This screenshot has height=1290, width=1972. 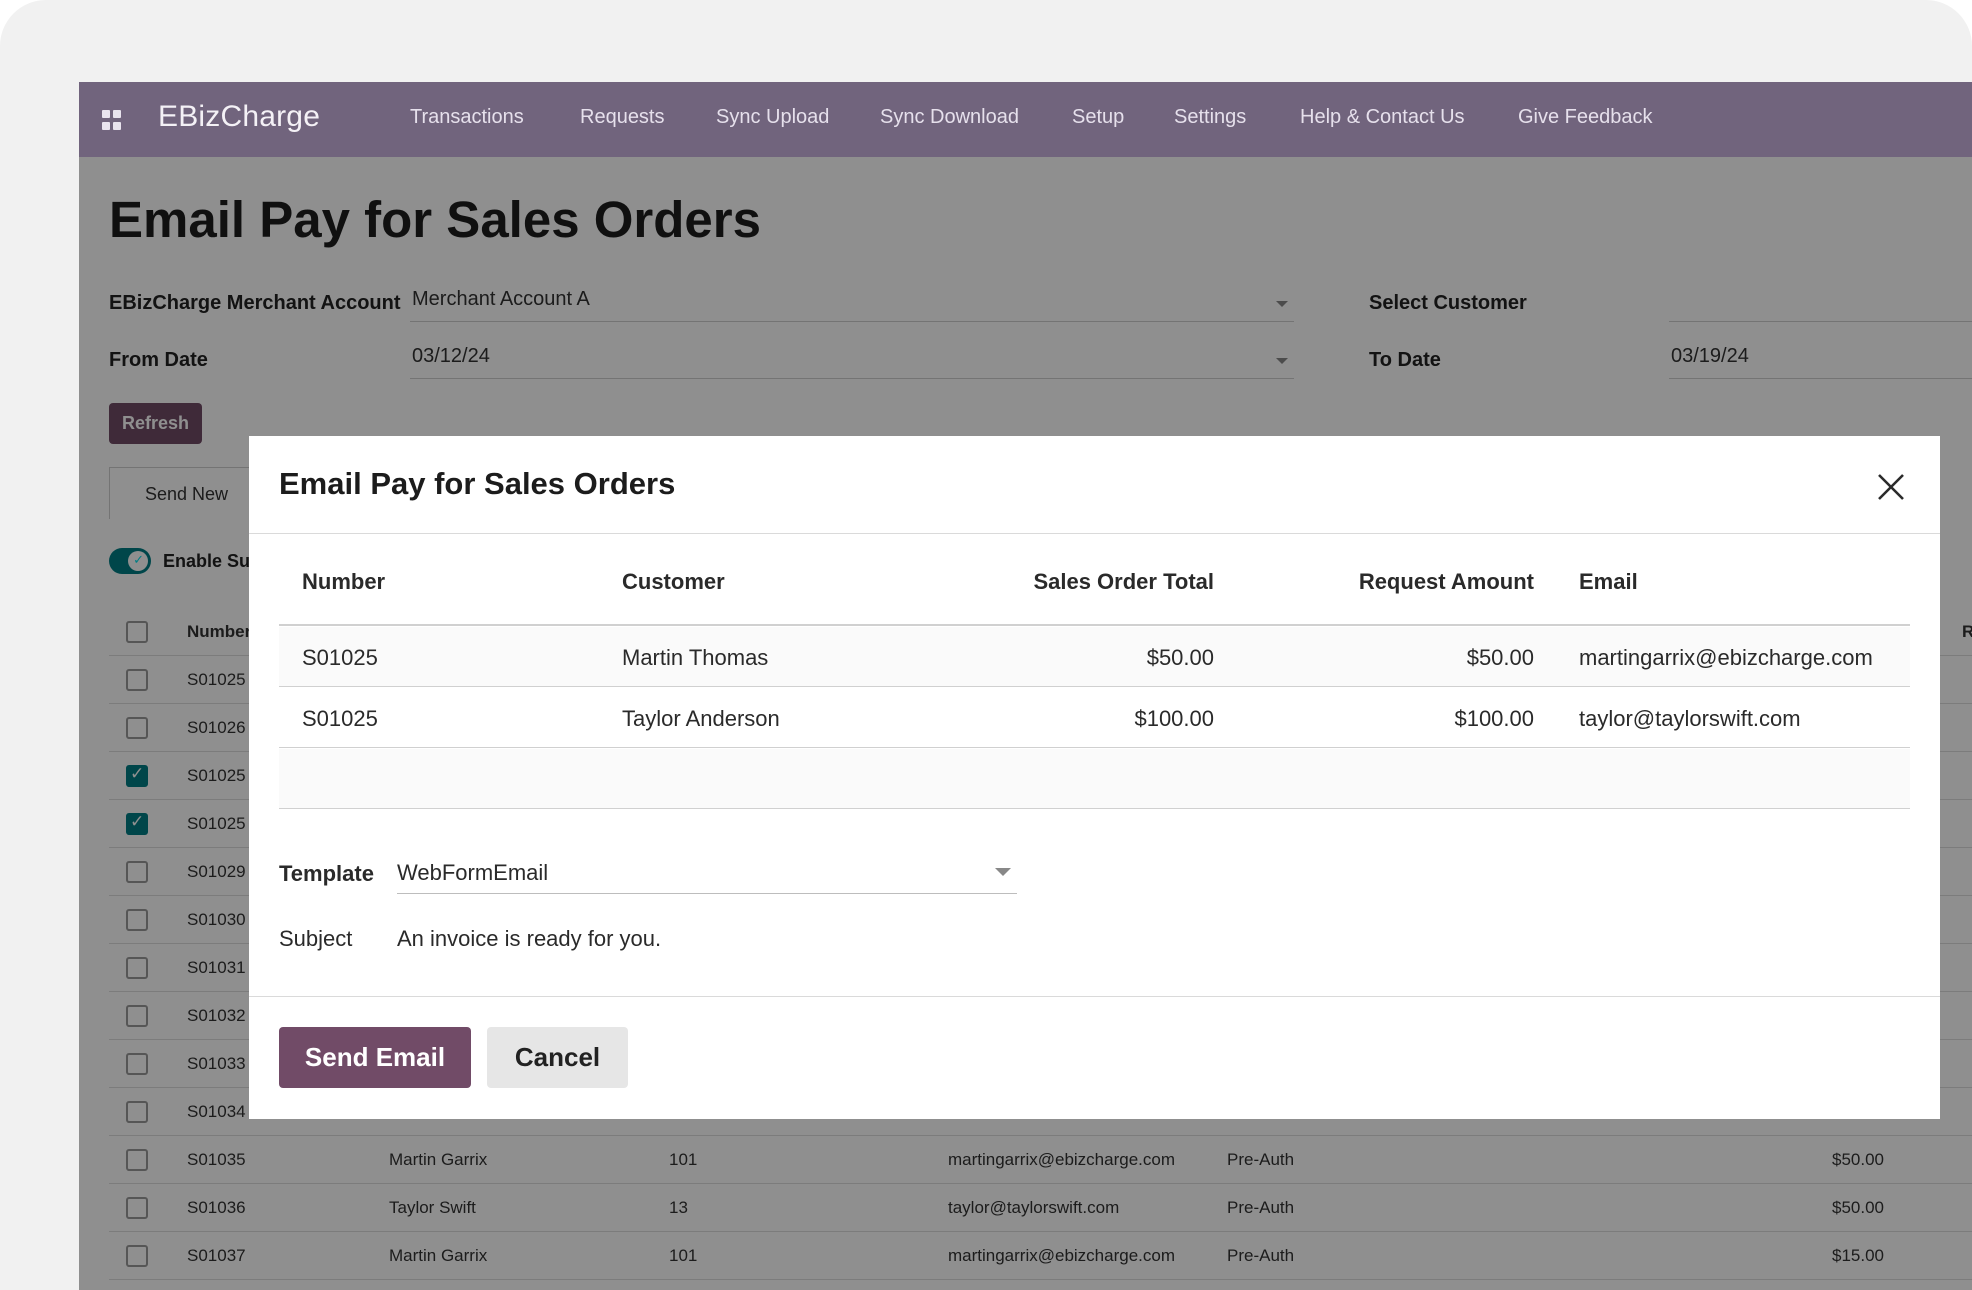 What do you see at coordinates (622, 117) in the screenshot?
I see `nav-item-requests: Requests` at bounding box center [622, 117].